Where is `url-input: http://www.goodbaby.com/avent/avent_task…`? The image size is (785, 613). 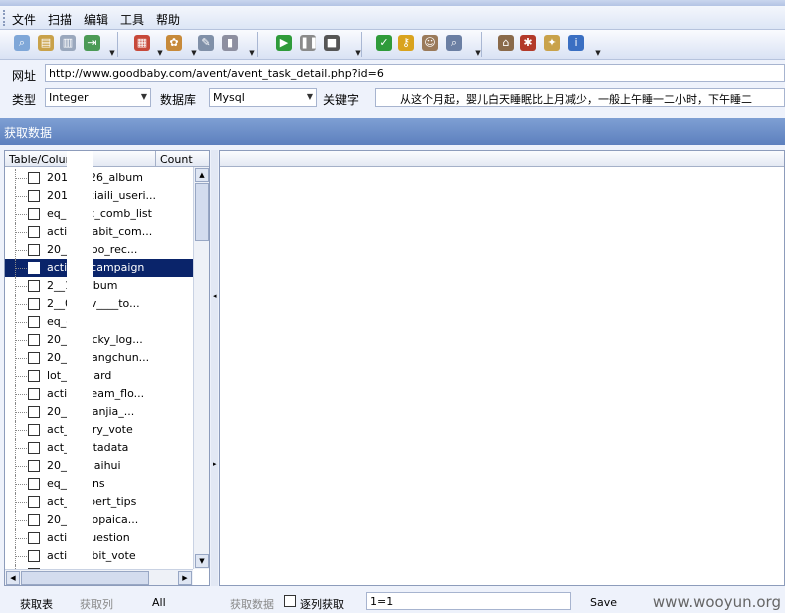 url-input: http://www.goodbaby.com/avent/avent_task… is located at coordinates (415, 73).